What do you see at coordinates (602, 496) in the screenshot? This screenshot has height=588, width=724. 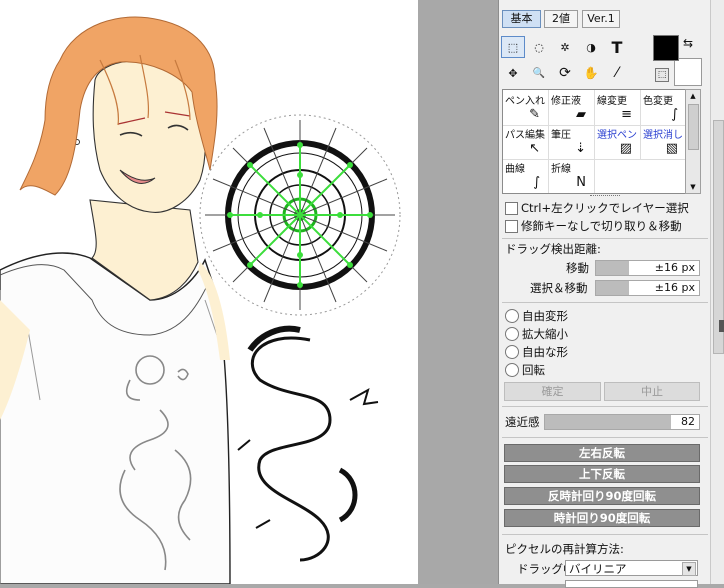 I see `rotate-ccw-button: 反時計回り90度回転` at bounding box center [602, 496].